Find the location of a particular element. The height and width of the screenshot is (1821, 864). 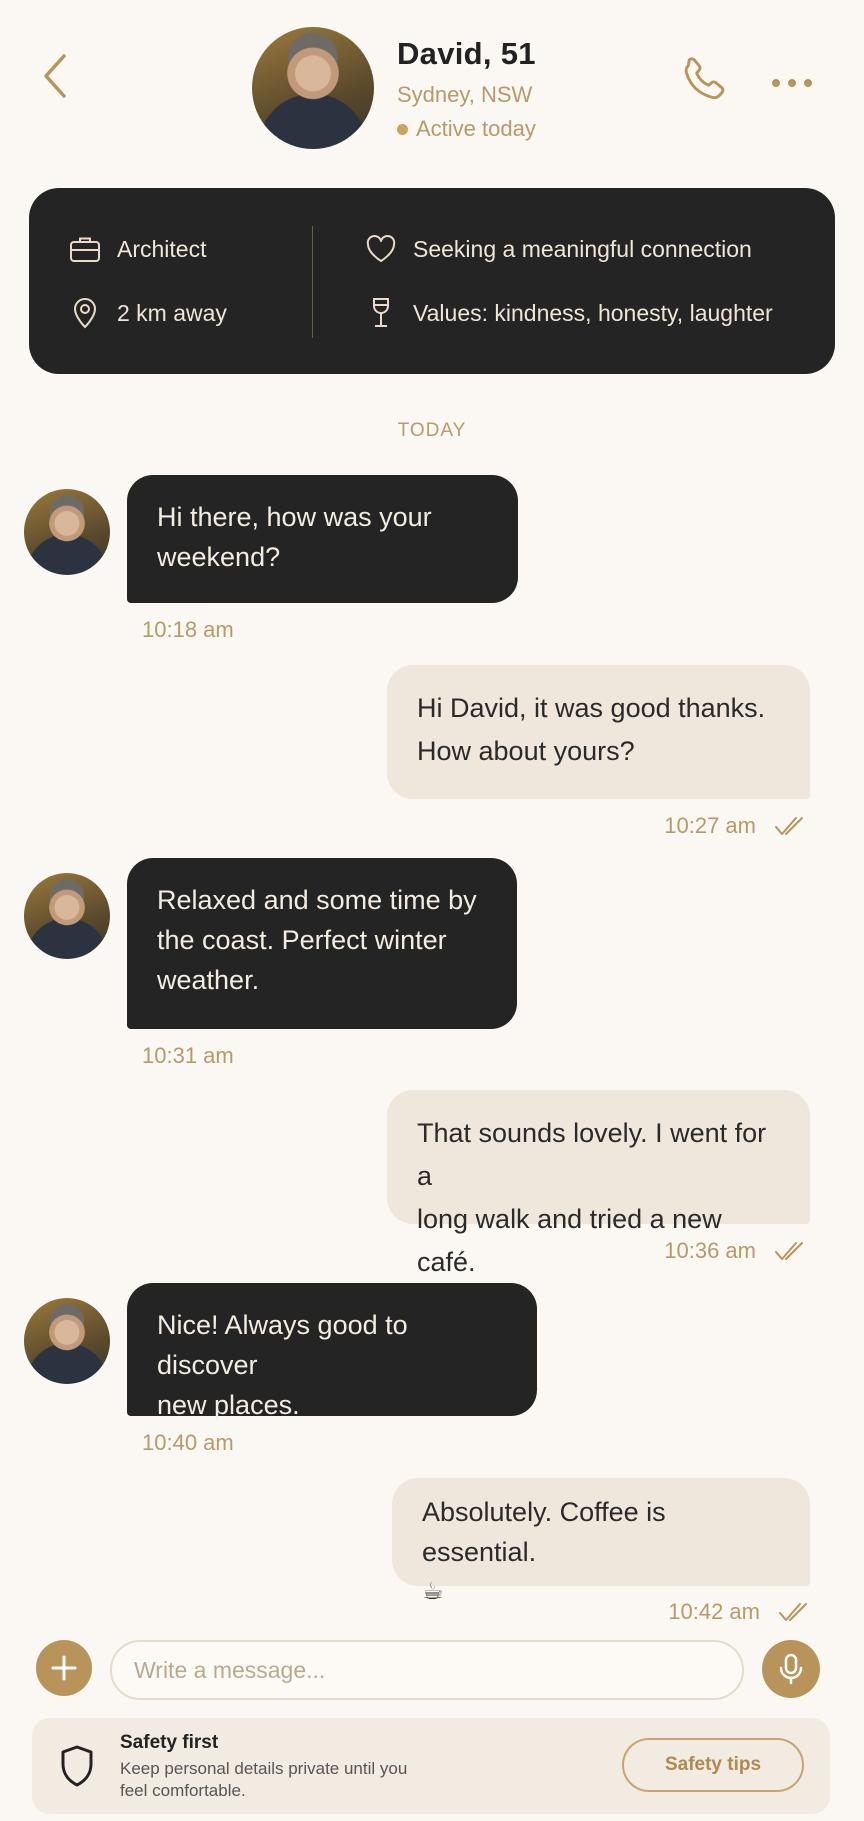

card-divider is located at coordinates (312, 282).